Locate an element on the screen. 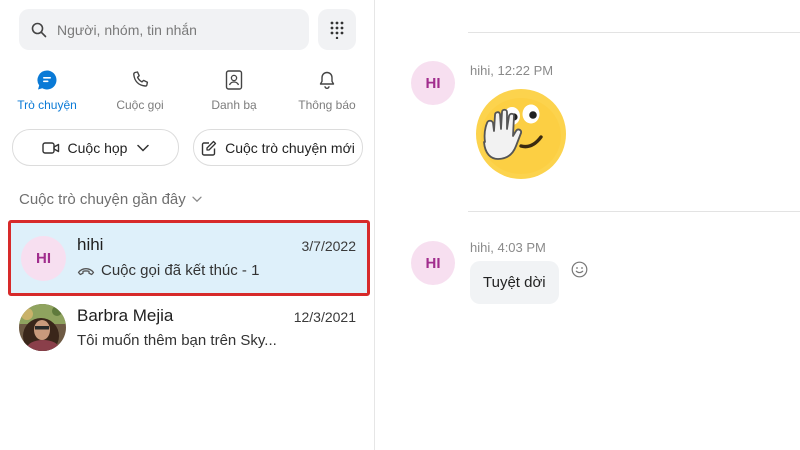 The image size is (800, 450). search-icon is located at coordinates (39, 29).